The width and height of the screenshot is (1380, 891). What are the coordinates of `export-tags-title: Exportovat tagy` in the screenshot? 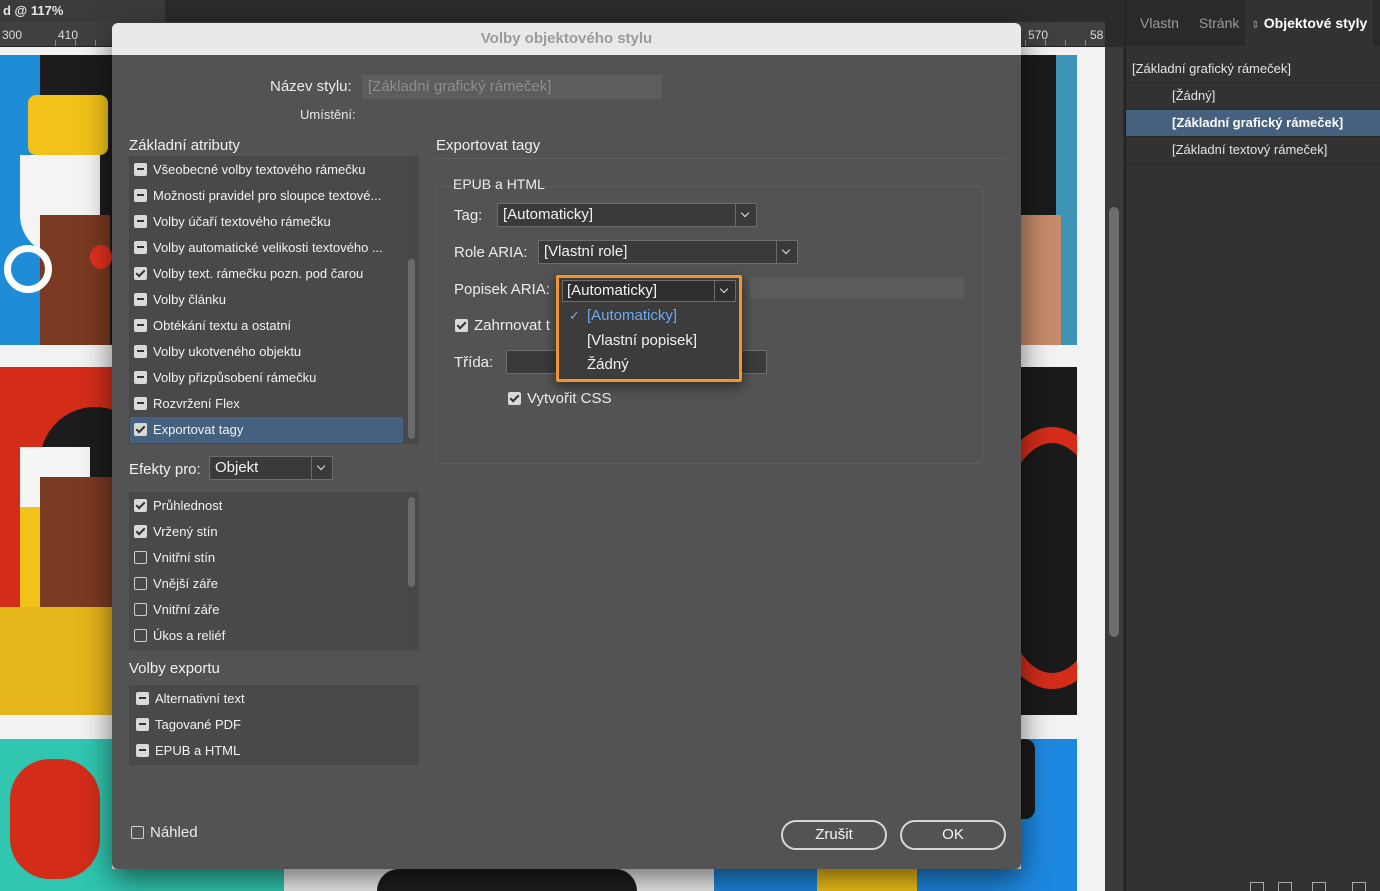 It's located at (488, 145).